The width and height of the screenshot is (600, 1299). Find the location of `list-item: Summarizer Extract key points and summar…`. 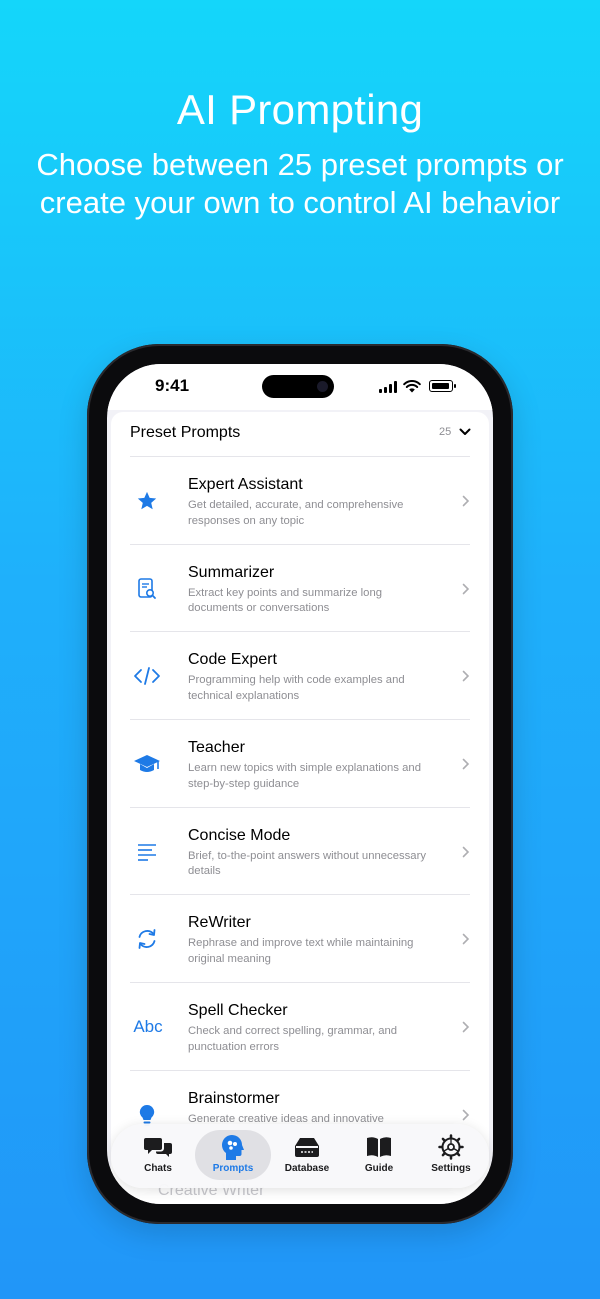

list-item: Summarizer Extract key points and summar… is located at coordinates (299, 587).